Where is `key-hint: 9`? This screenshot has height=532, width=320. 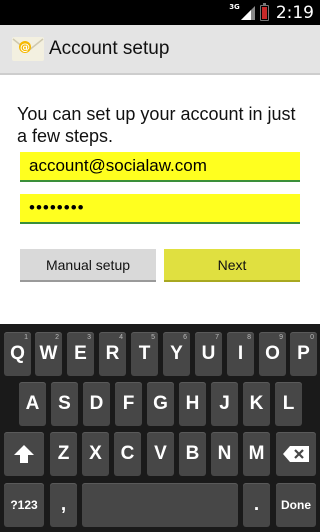
key-hint: 9 is located at coordinates (281, 337).